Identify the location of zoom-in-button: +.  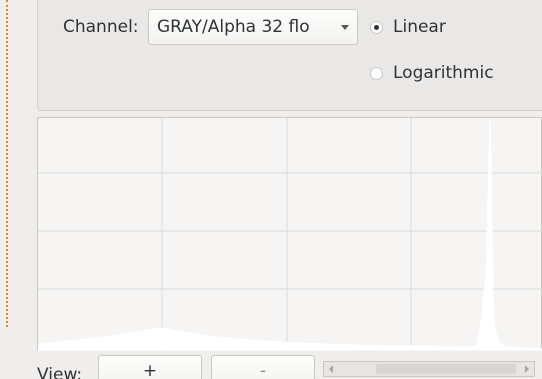
(150, 367).